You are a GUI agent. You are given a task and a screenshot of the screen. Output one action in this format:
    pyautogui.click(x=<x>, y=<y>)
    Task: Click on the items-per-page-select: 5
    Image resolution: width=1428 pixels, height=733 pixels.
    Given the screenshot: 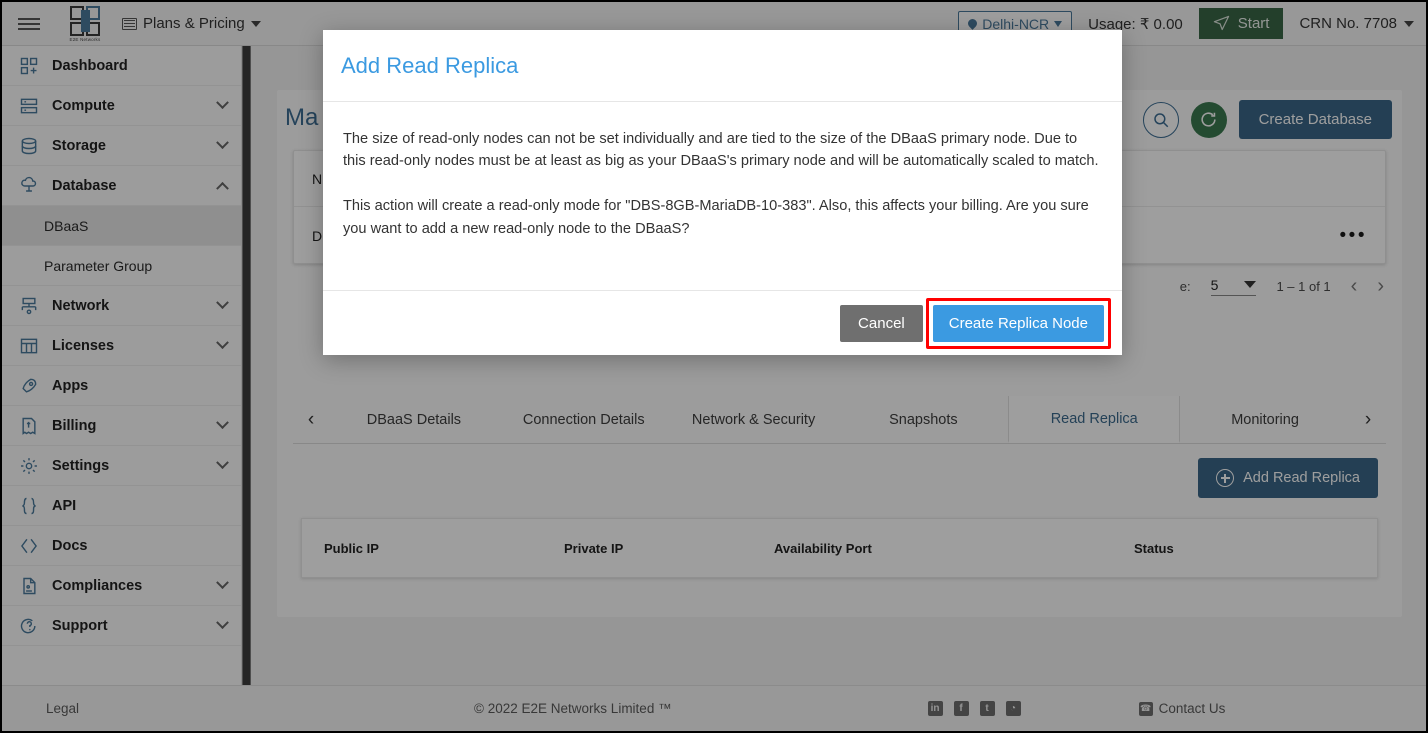 What is the action you would take?
    pyautogui.click(x=1233, y=286)
    